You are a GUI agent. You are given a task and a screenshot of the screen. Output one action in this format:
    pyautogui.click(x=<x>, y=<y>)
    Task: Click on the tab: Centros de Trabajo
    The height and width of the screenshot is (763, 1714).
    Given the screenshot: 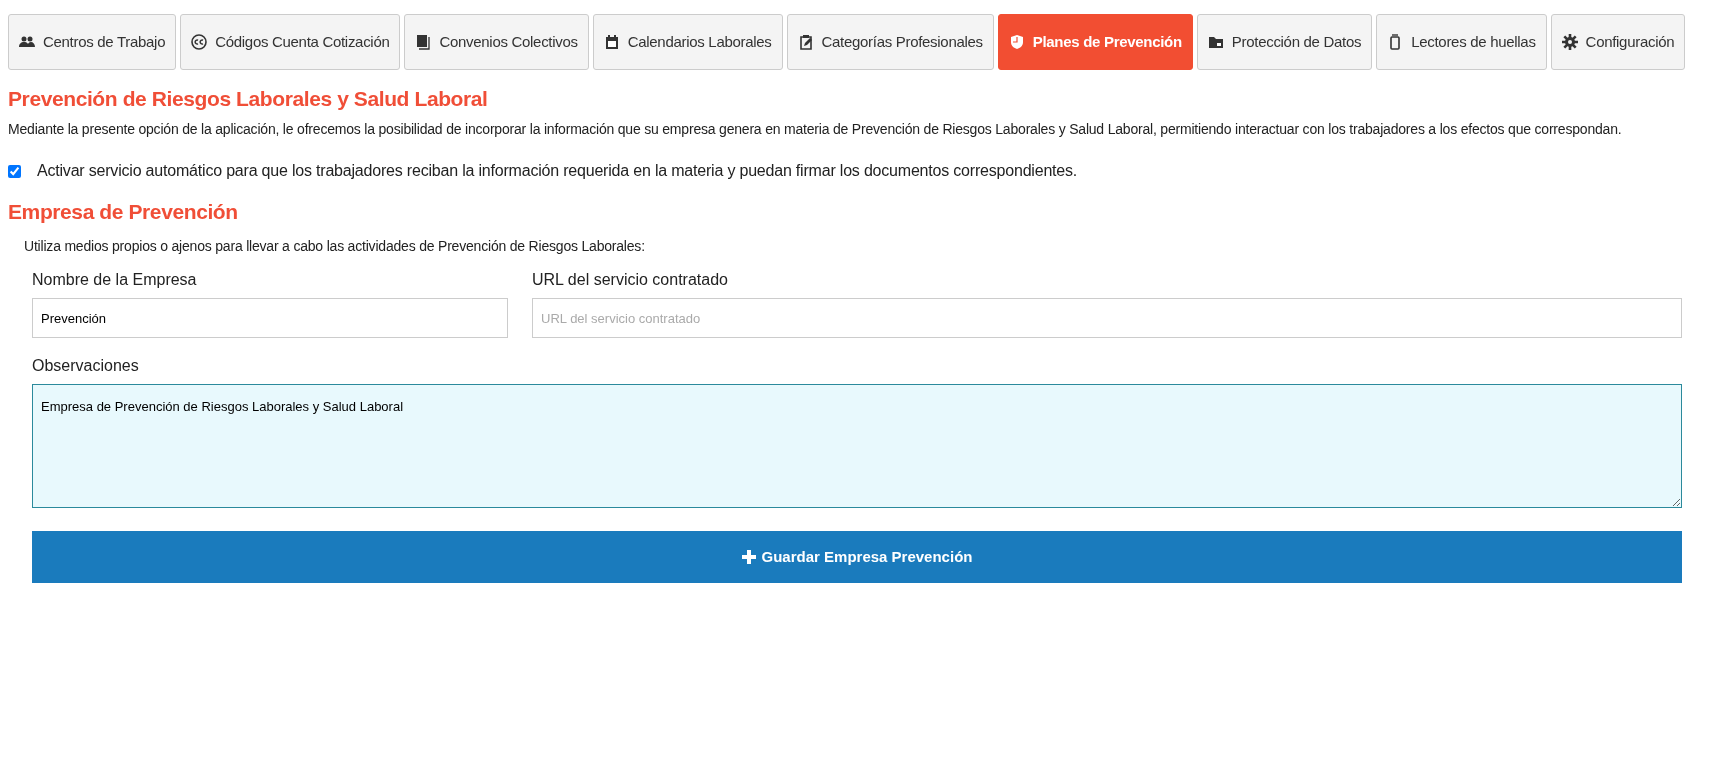 What is the action you would take?
    pyautogui.click(x=92, y=42)
    